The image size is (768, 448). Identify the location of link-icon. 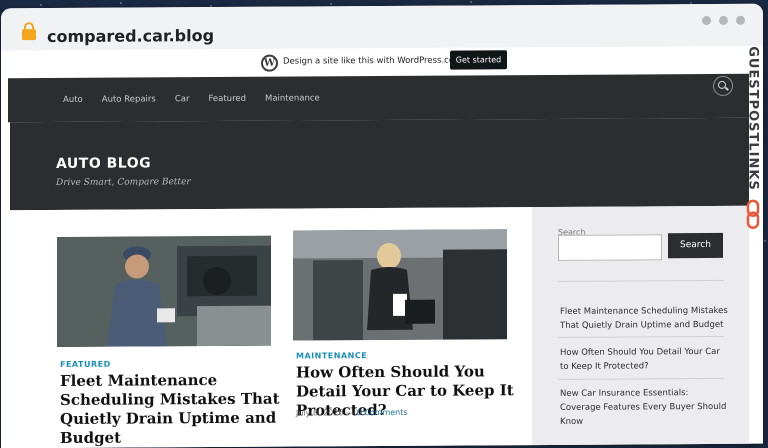
(753, 214).